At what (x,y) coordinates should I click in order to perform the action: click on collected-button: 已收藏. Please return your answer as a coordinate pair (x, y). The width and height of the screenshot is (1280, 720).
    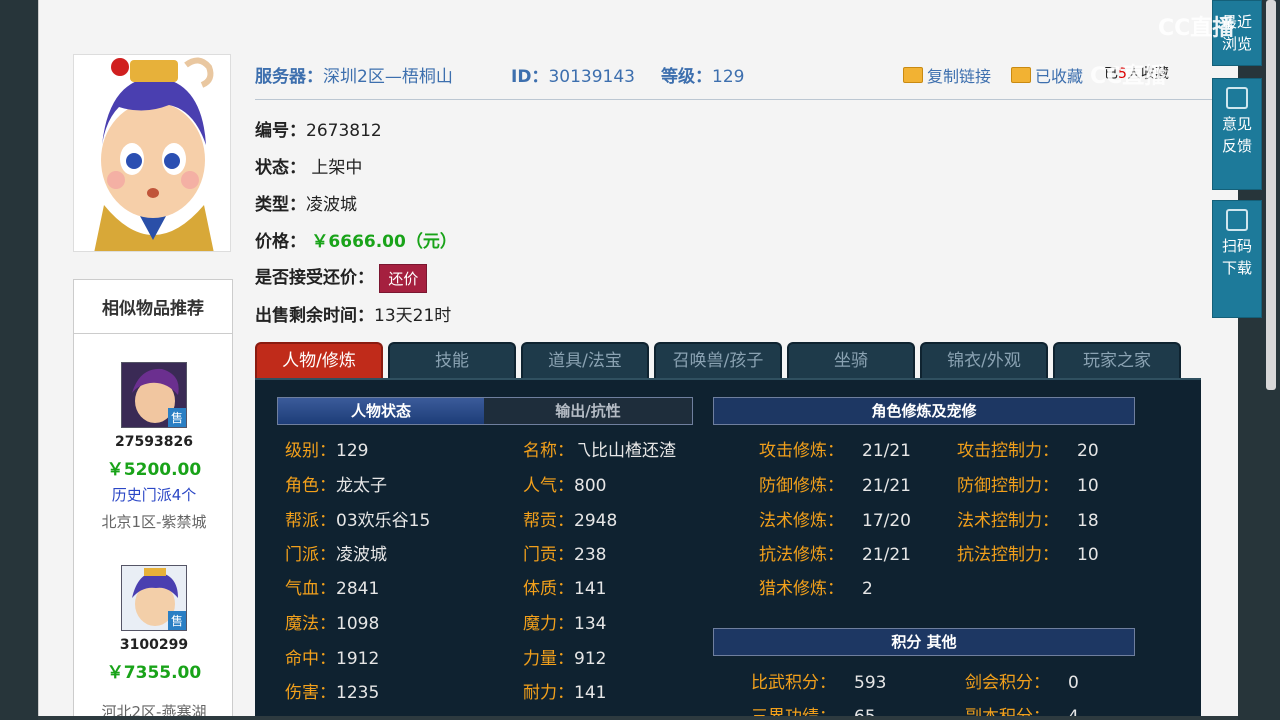
    Looking at the image, I should click on (1047, 75).